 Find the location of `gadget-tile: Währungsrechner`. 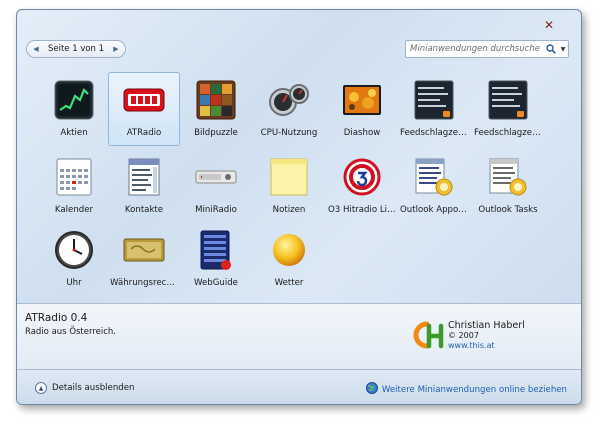

gadget-tile: Währungsrechner is located at coordinates (144, 259).